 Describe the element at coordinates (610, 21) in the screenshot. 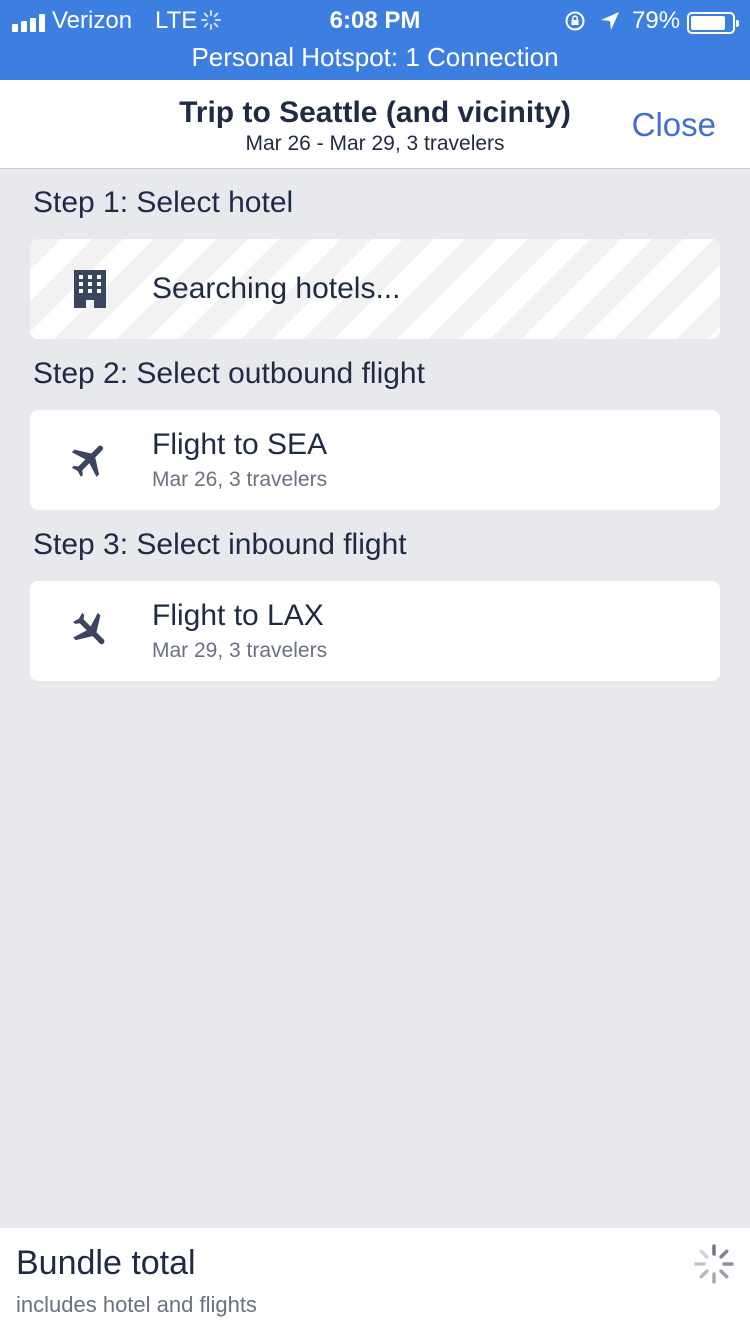

I see `location-arrow-icon` at that location.